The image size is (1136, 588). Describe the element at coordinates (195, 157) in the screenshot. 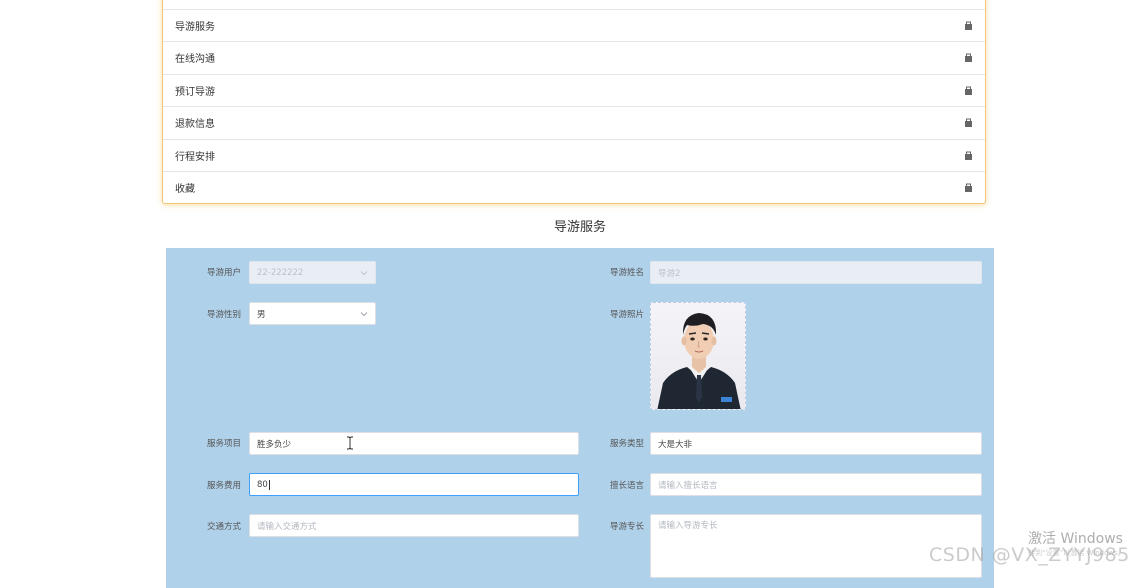

I see `menu-item-label: 行程安排` at that location.